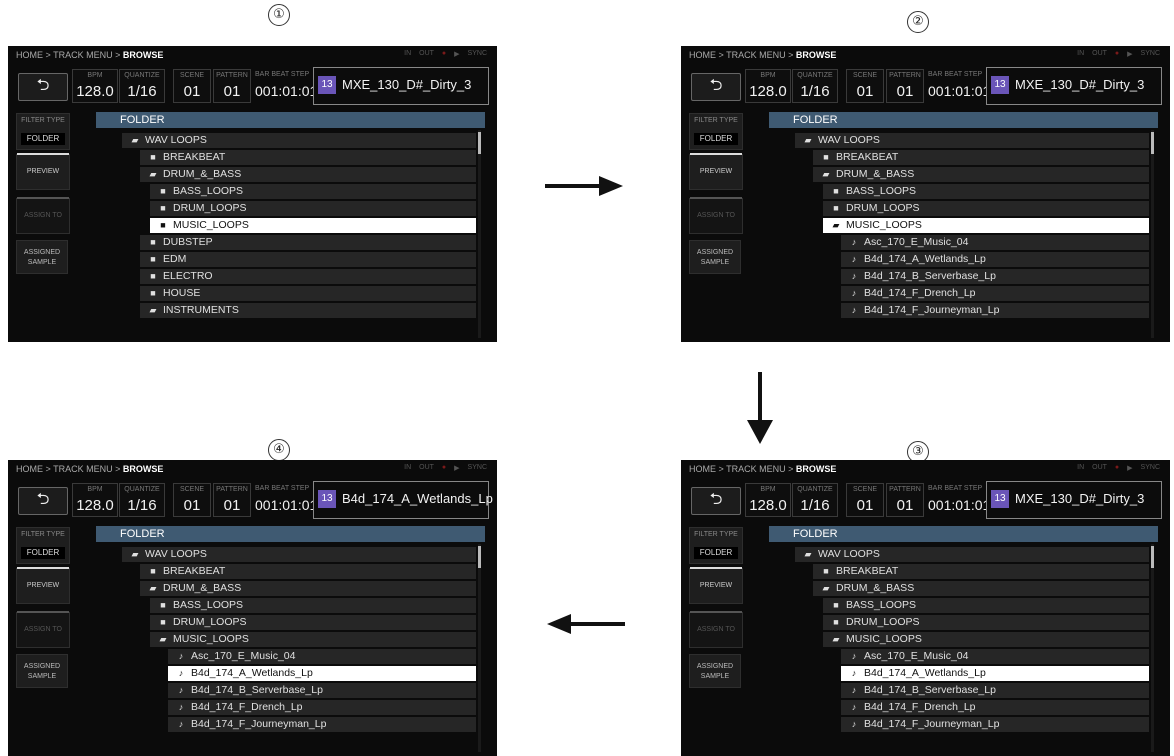  What do you see at coordinates (286, 225) in the screenshot?
I see `list-item: ■ MUSIC_LOOPS` at bounding box center [286, 225].